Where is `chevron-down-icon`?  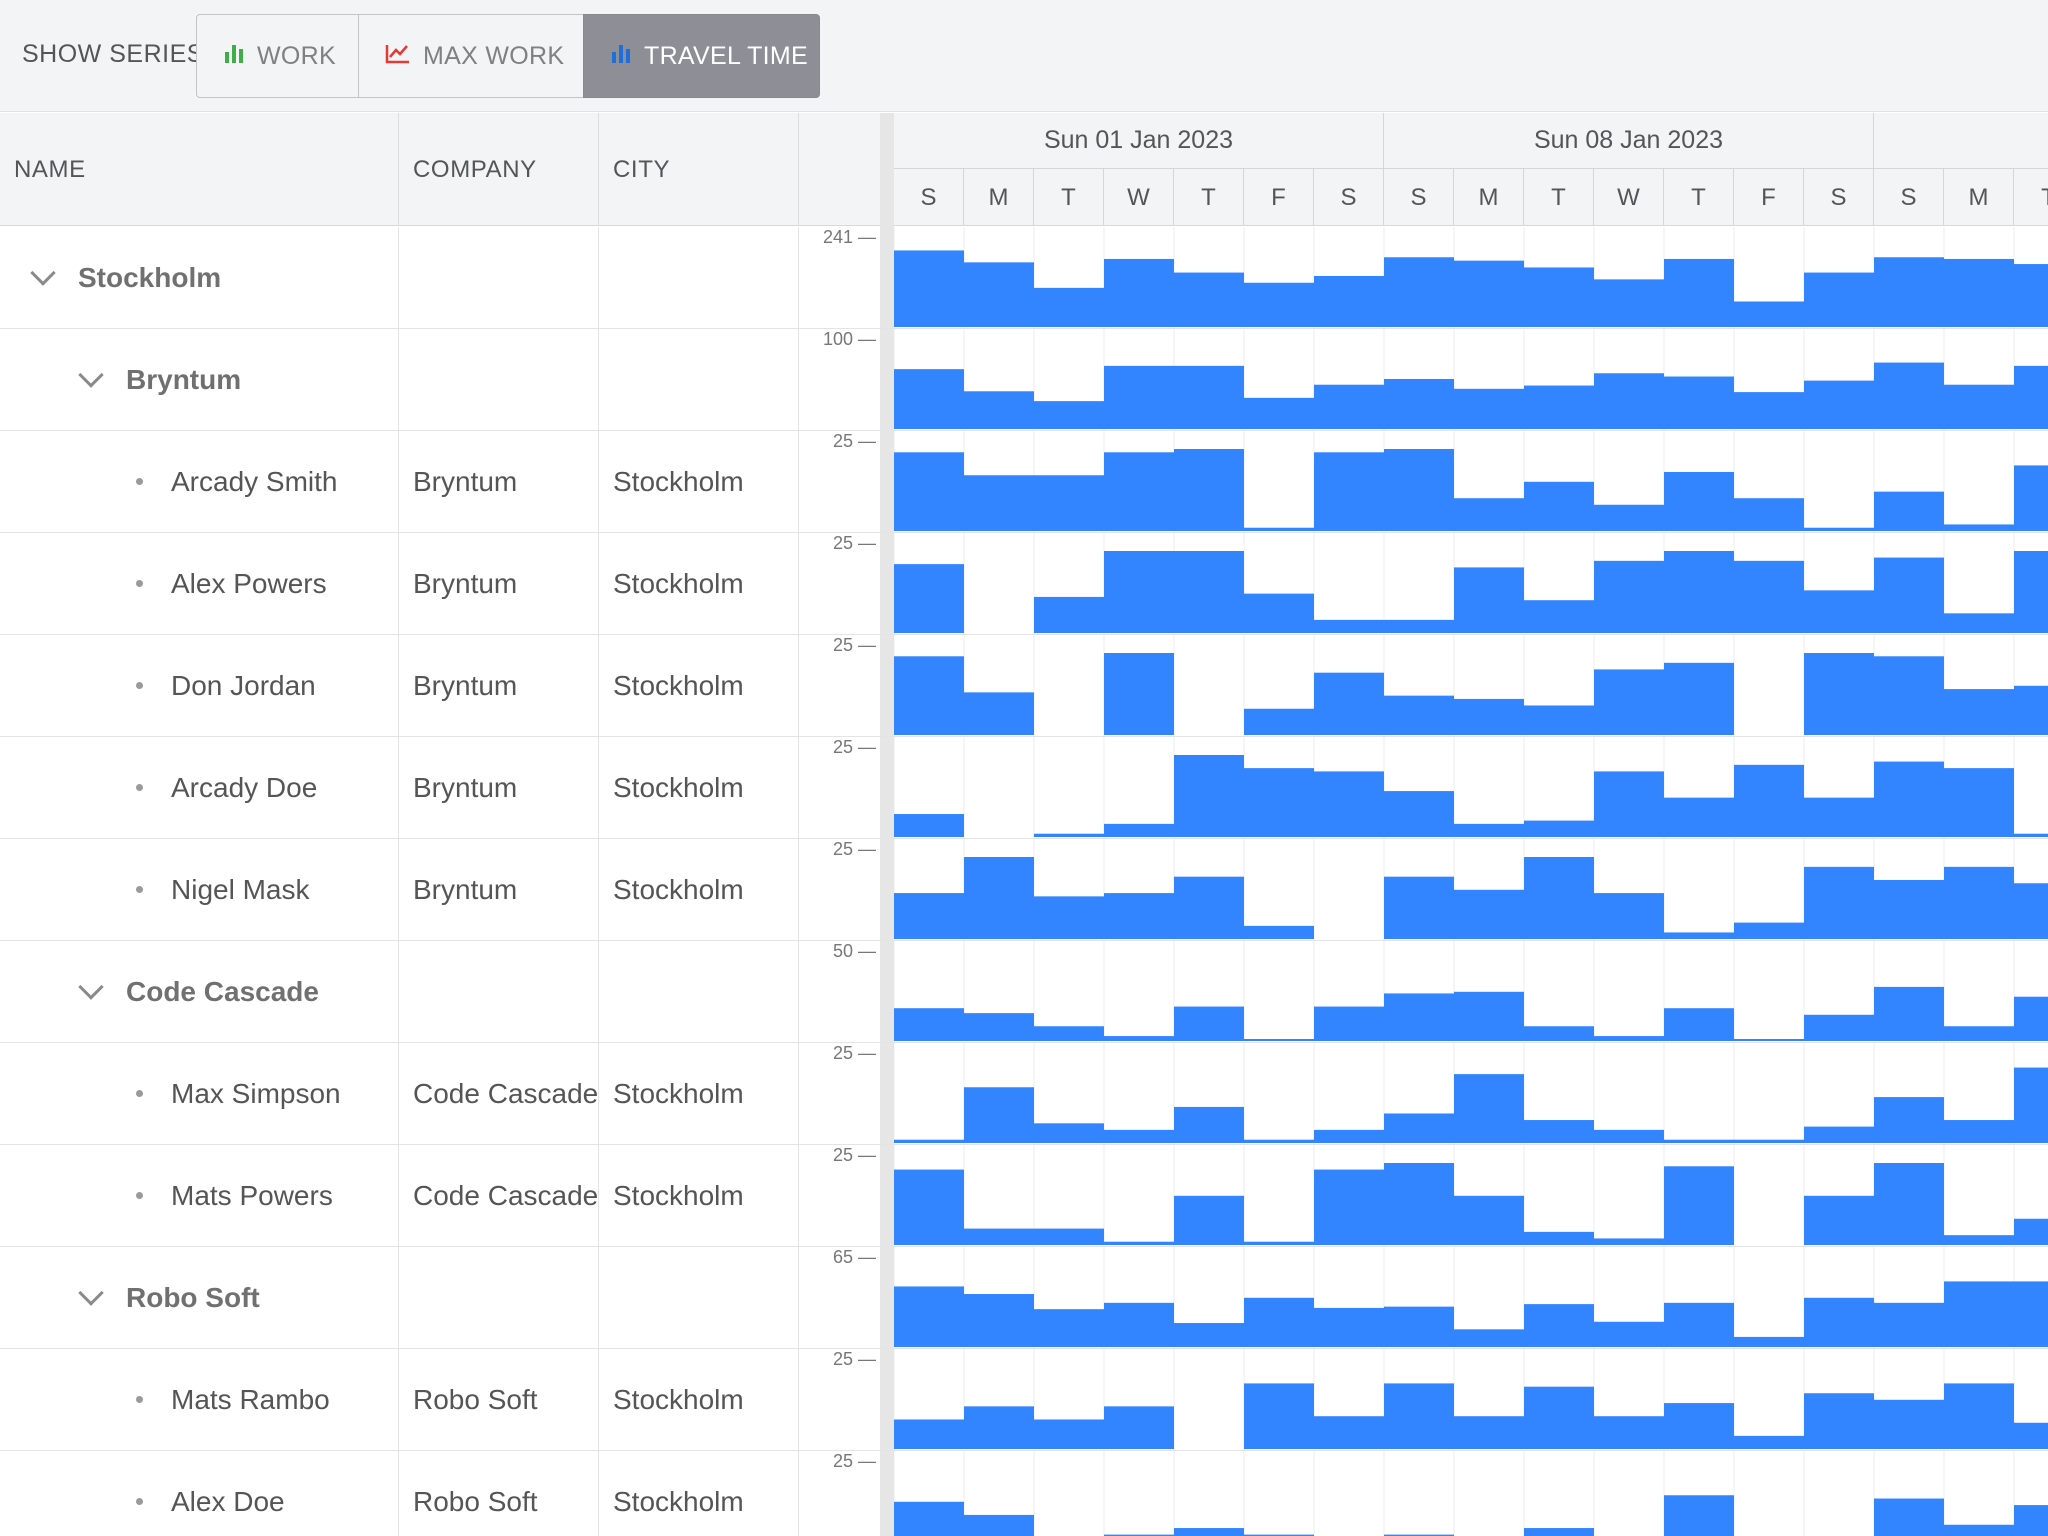 chevron-down-icon is located at coordinates (91, 374).